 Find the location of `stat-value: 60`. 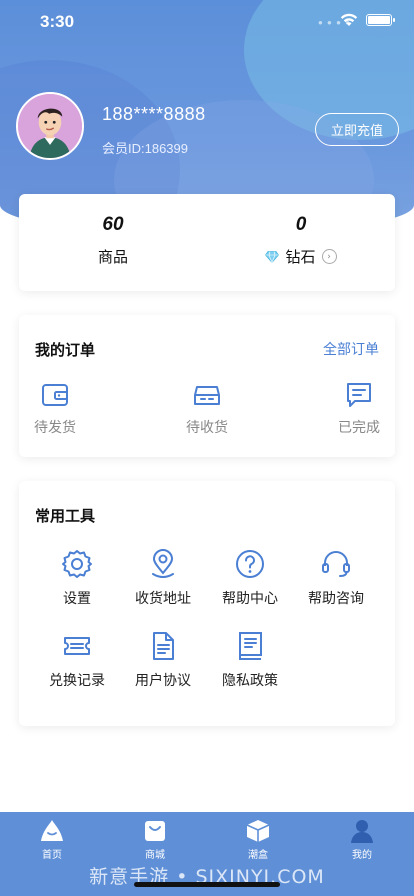

stat-value: 60 is located at coordinates (113, 224).